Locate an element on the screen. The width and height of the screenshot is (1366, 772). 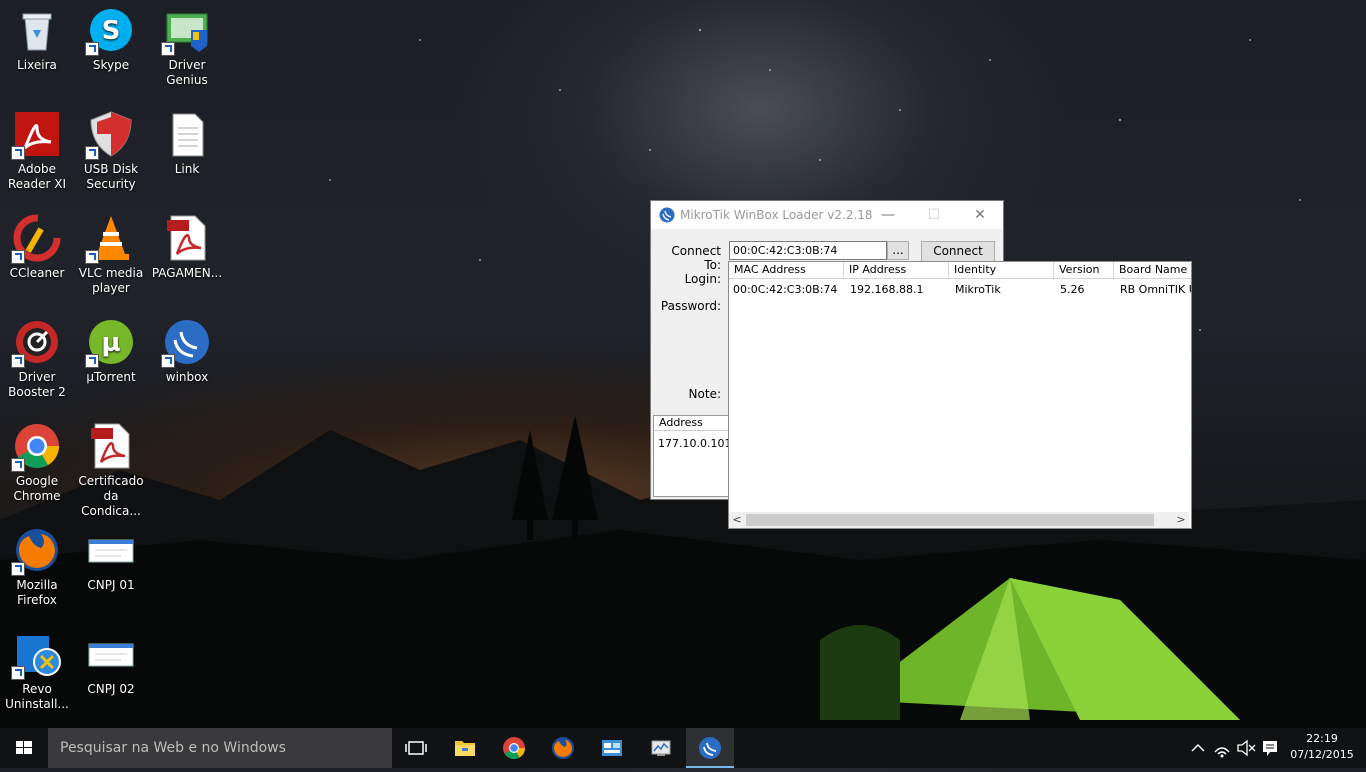
chevron-up-icon is located at coordinates (1198, 747).